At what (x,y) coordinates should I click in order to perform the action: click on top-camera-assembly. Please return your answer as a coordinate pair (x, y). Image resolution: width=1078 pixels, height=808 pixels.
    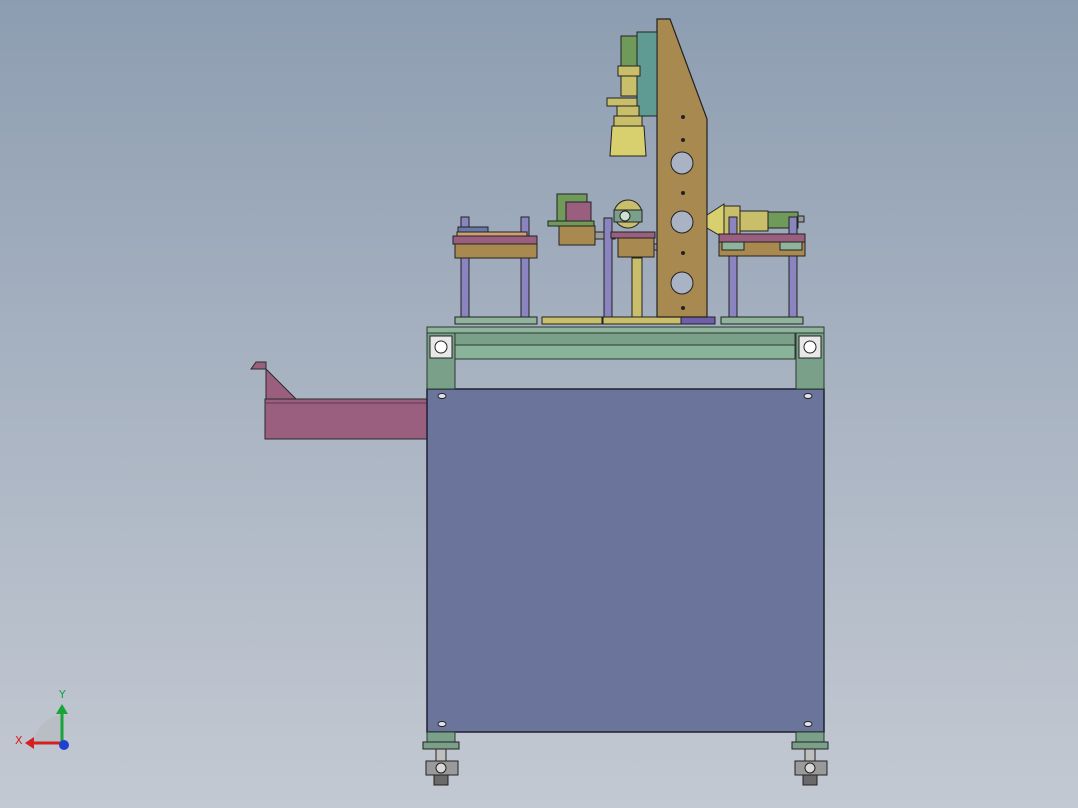
    Looking at the image, I should click on (632, 94).